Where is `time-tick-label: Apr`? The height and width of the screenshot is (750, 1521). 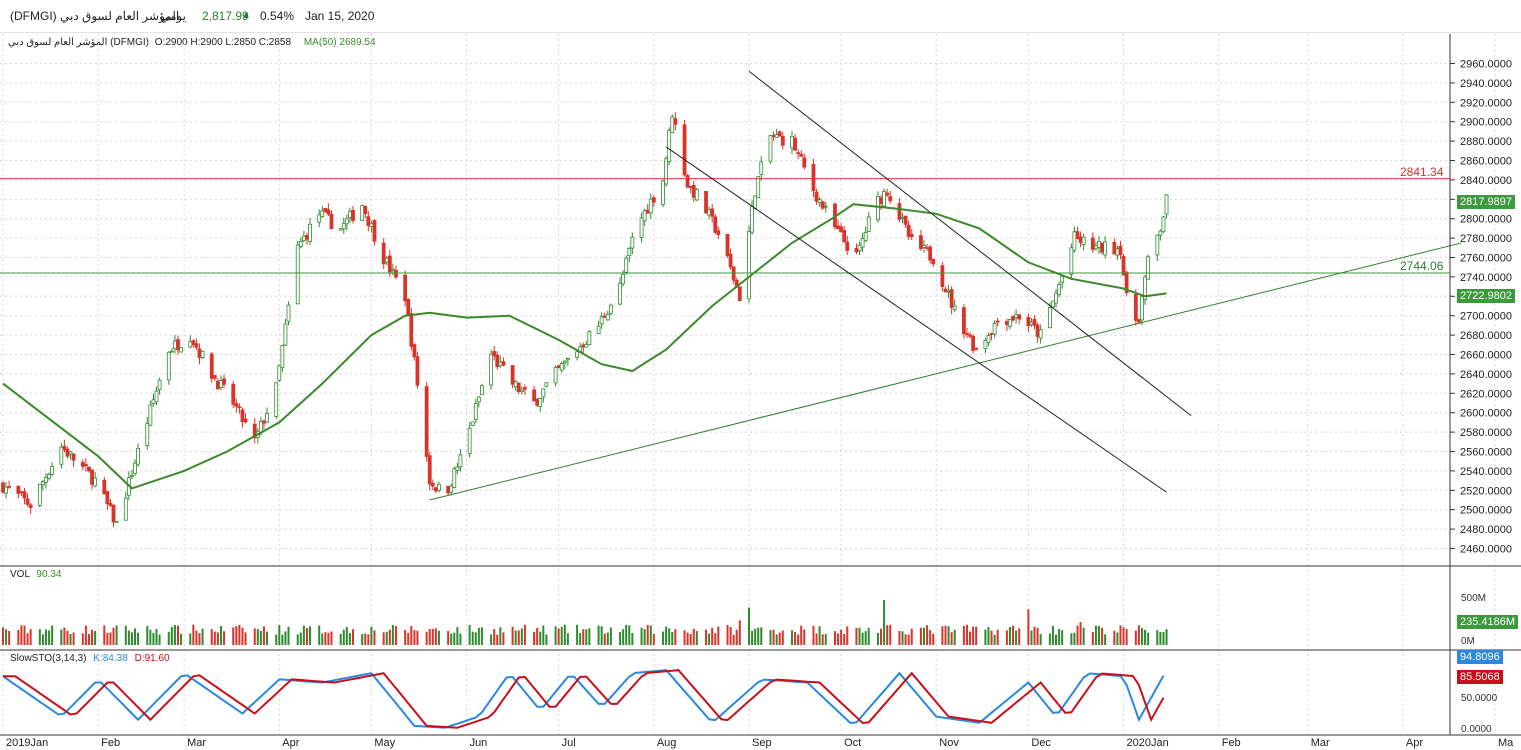
time-tick-label: Apr is located at coordinates (290, 743).